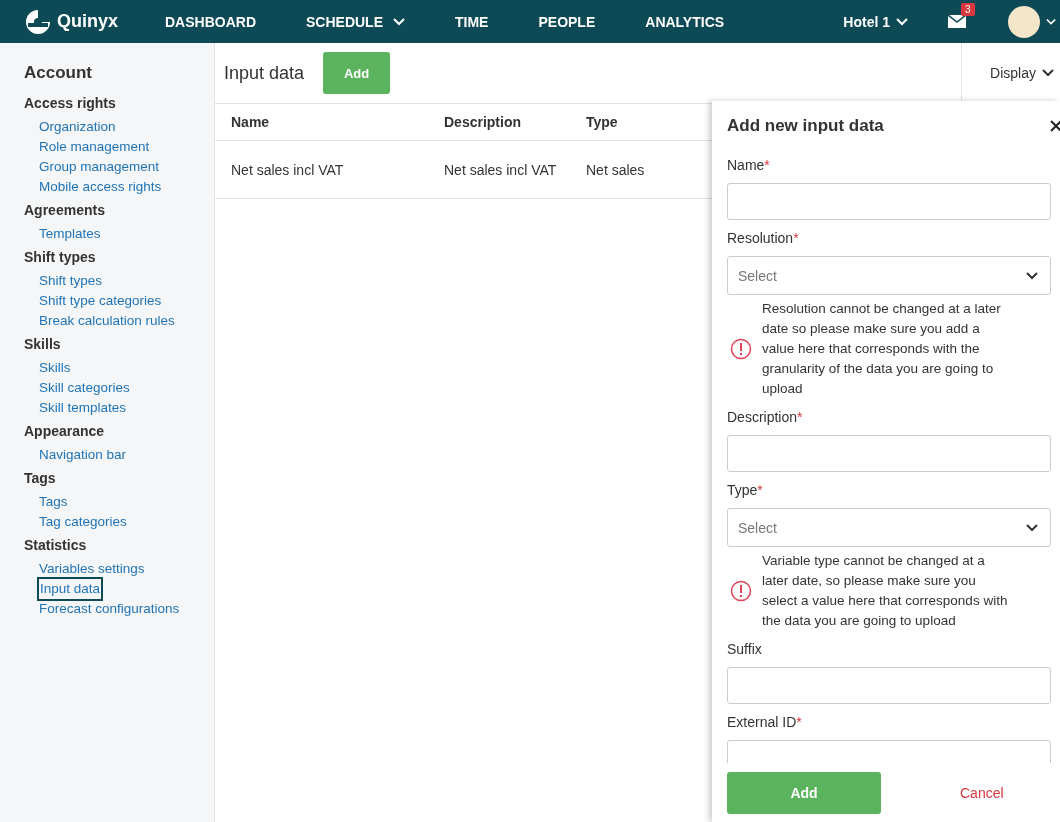 The image size is (1060, 822). Describe the element at coordinates (83, 522) in the screenshot. I see `sidebar-link: Tag categories` at that location.